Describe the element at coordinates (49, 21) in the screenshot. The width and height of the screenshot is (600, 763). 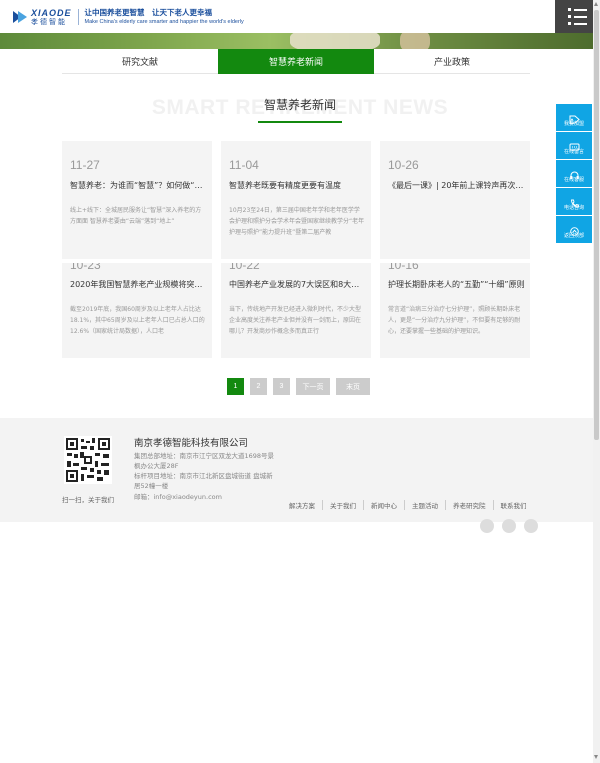
I see `logo-text-cn: 孝德智能` at that location.